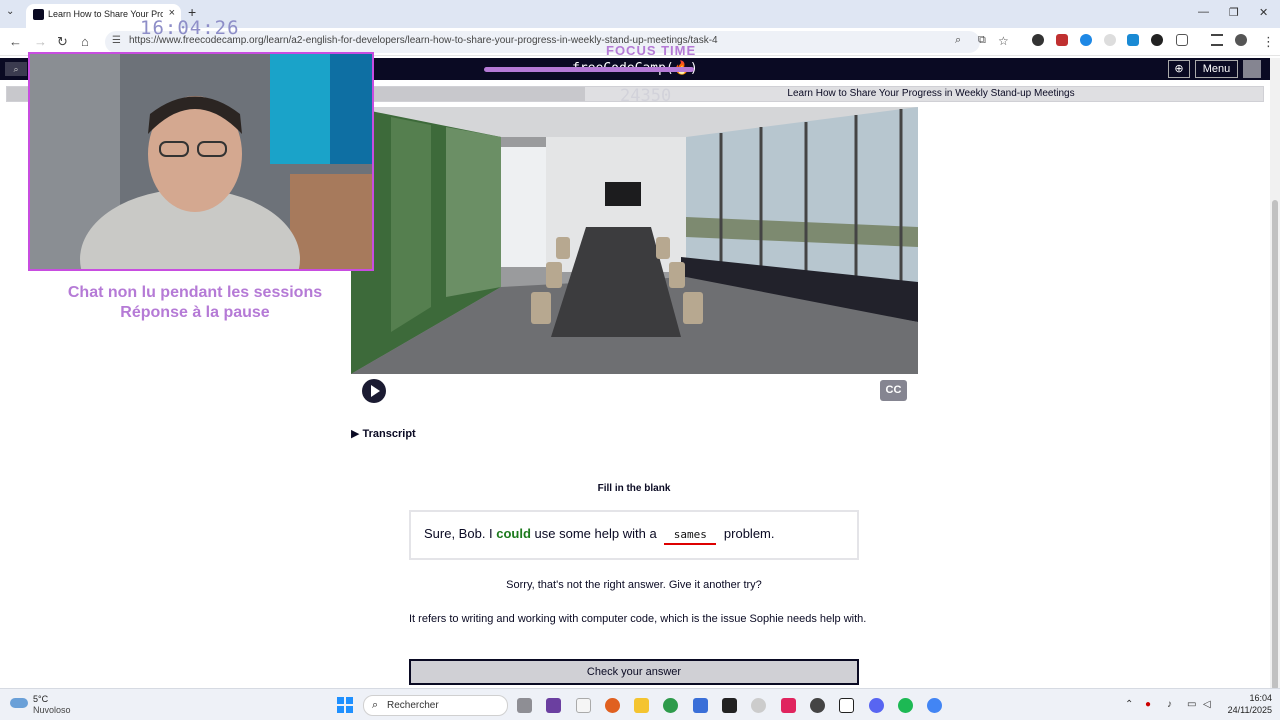 This screenshot has height=720, width=1280. What do you see at coordinates (1148, 704) in the screenshot?
I see `tray-app-icon: ●` at bounding box center [1148, 704].